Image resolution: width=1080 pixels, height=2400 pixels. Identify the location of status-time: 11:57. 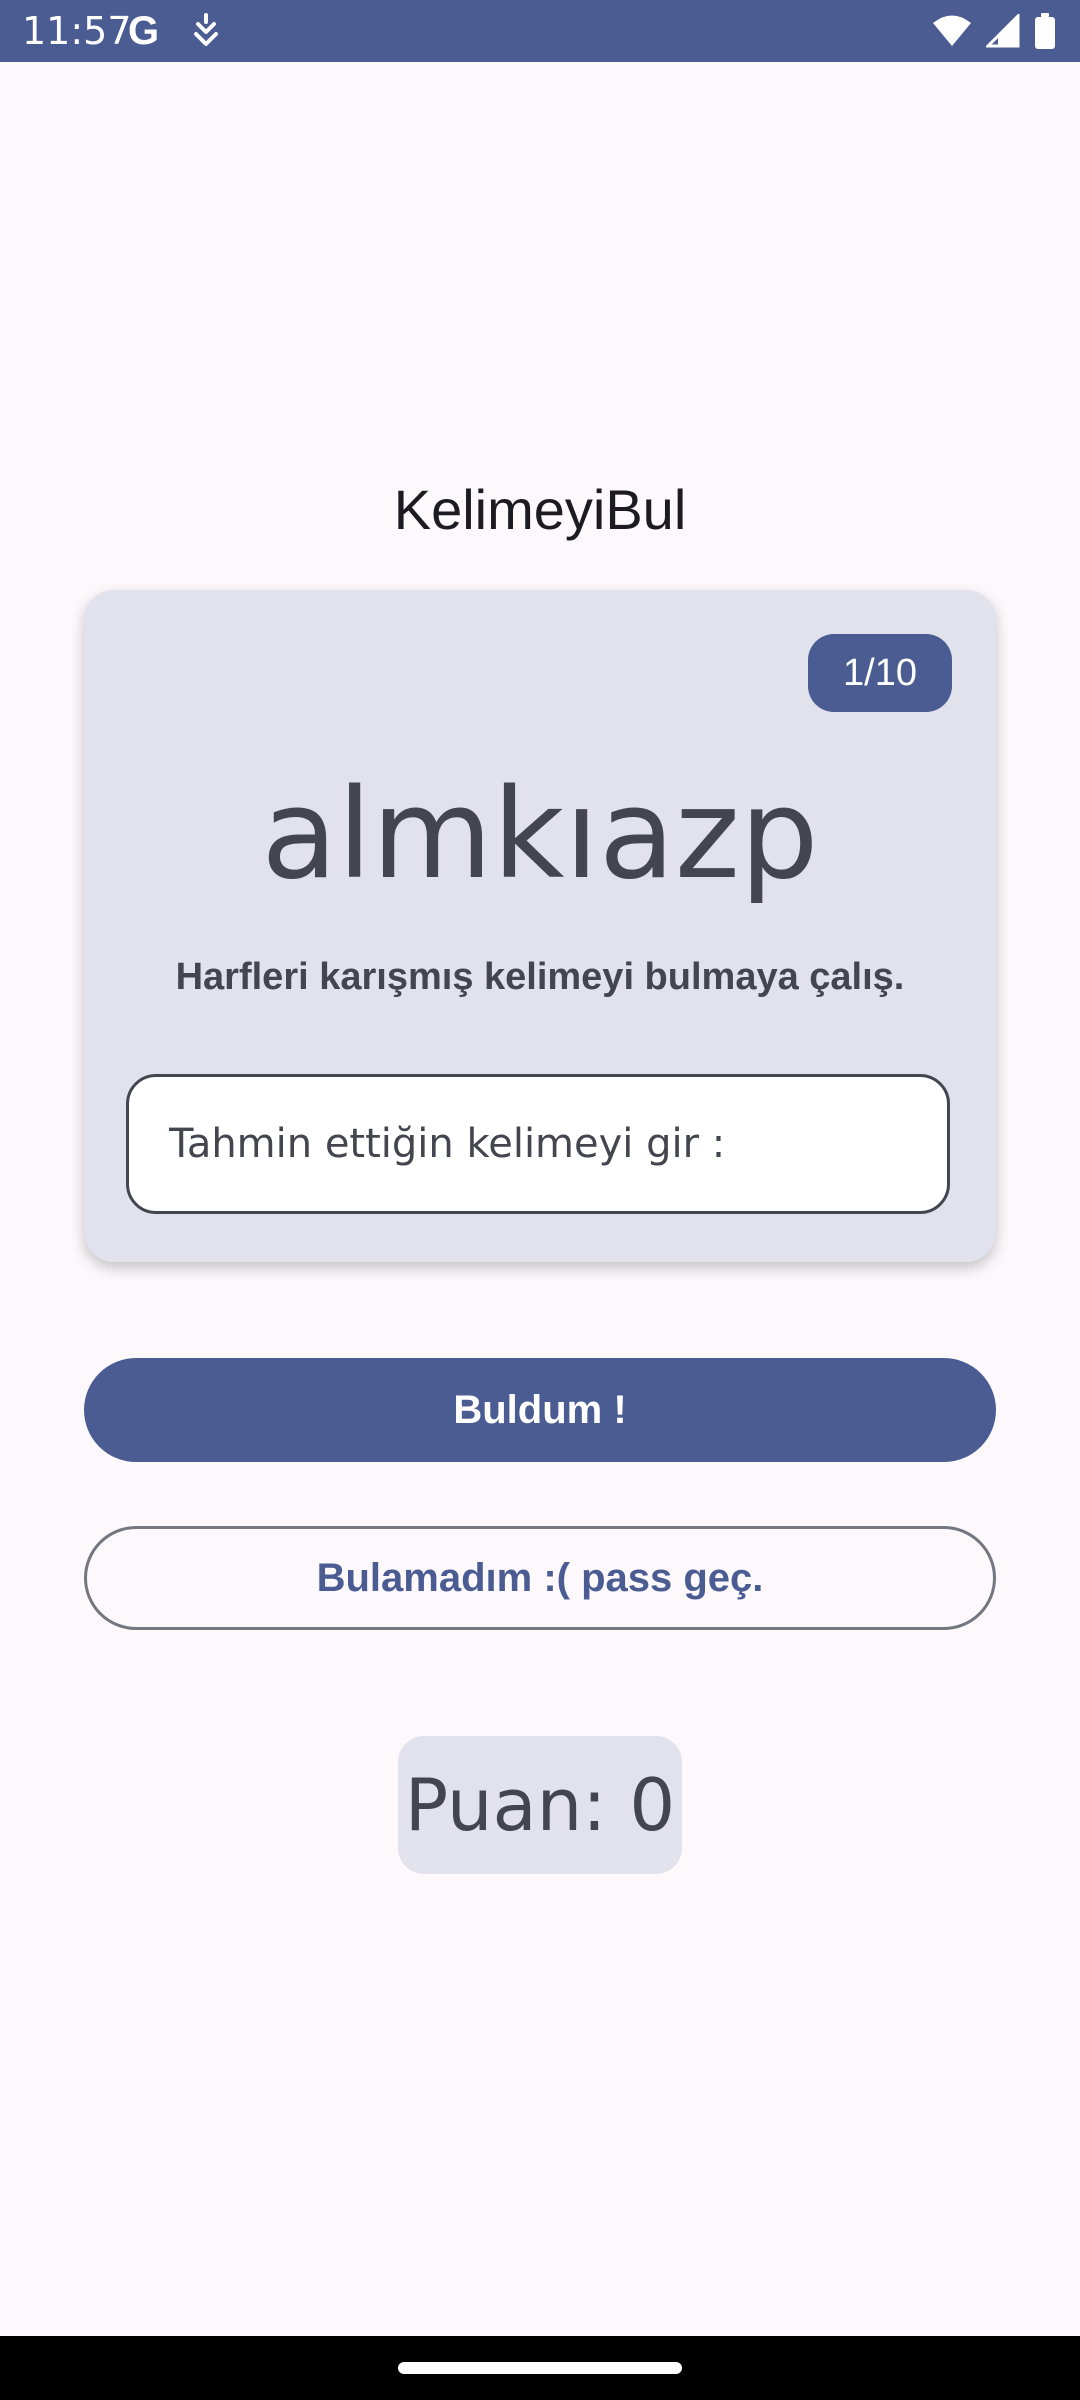
(77, 31).